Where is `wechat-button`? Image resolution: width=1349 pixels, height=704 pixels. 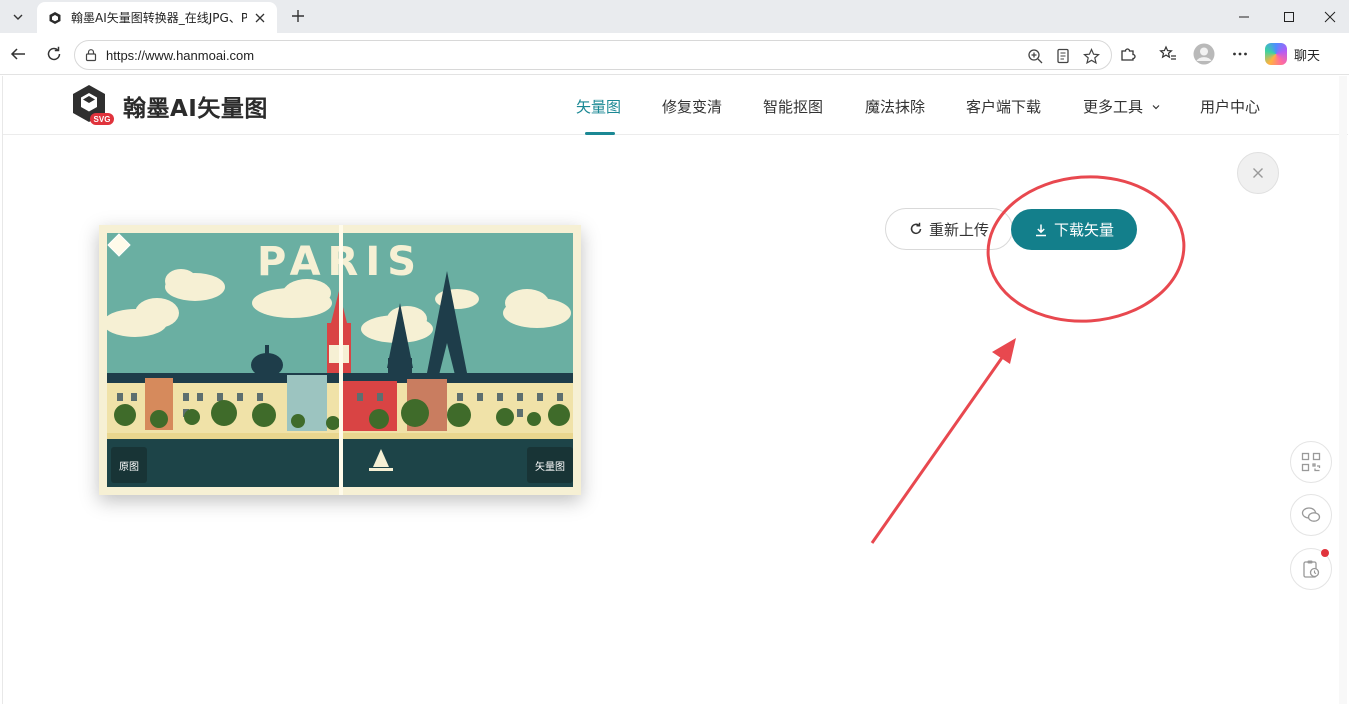 wechat-button is located at coordinates (1311, 515).